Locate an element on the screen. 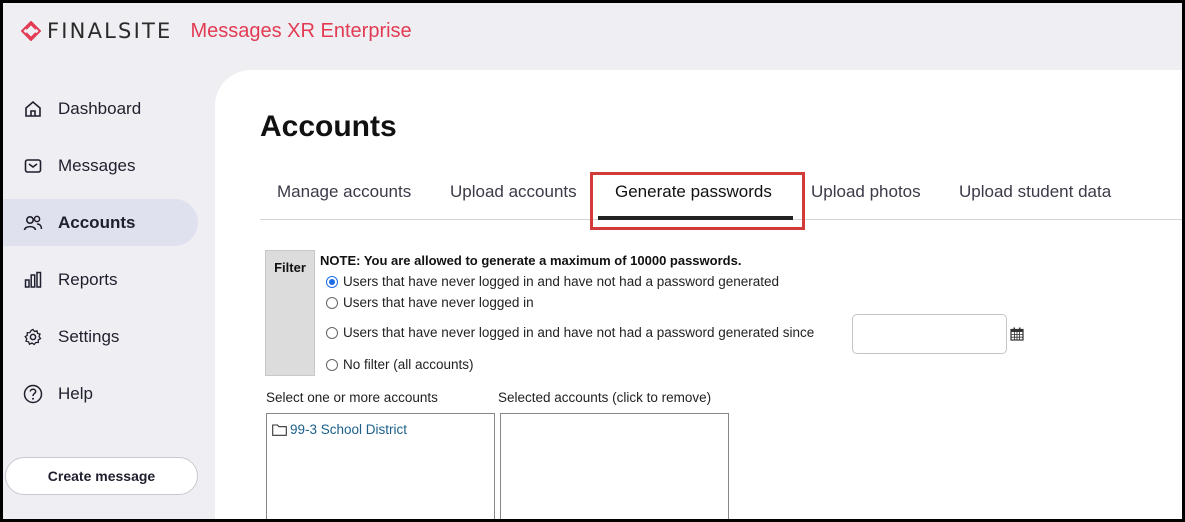 This screenshot has width=1185, height=522. message-icon is located at coordinates (33, 166).